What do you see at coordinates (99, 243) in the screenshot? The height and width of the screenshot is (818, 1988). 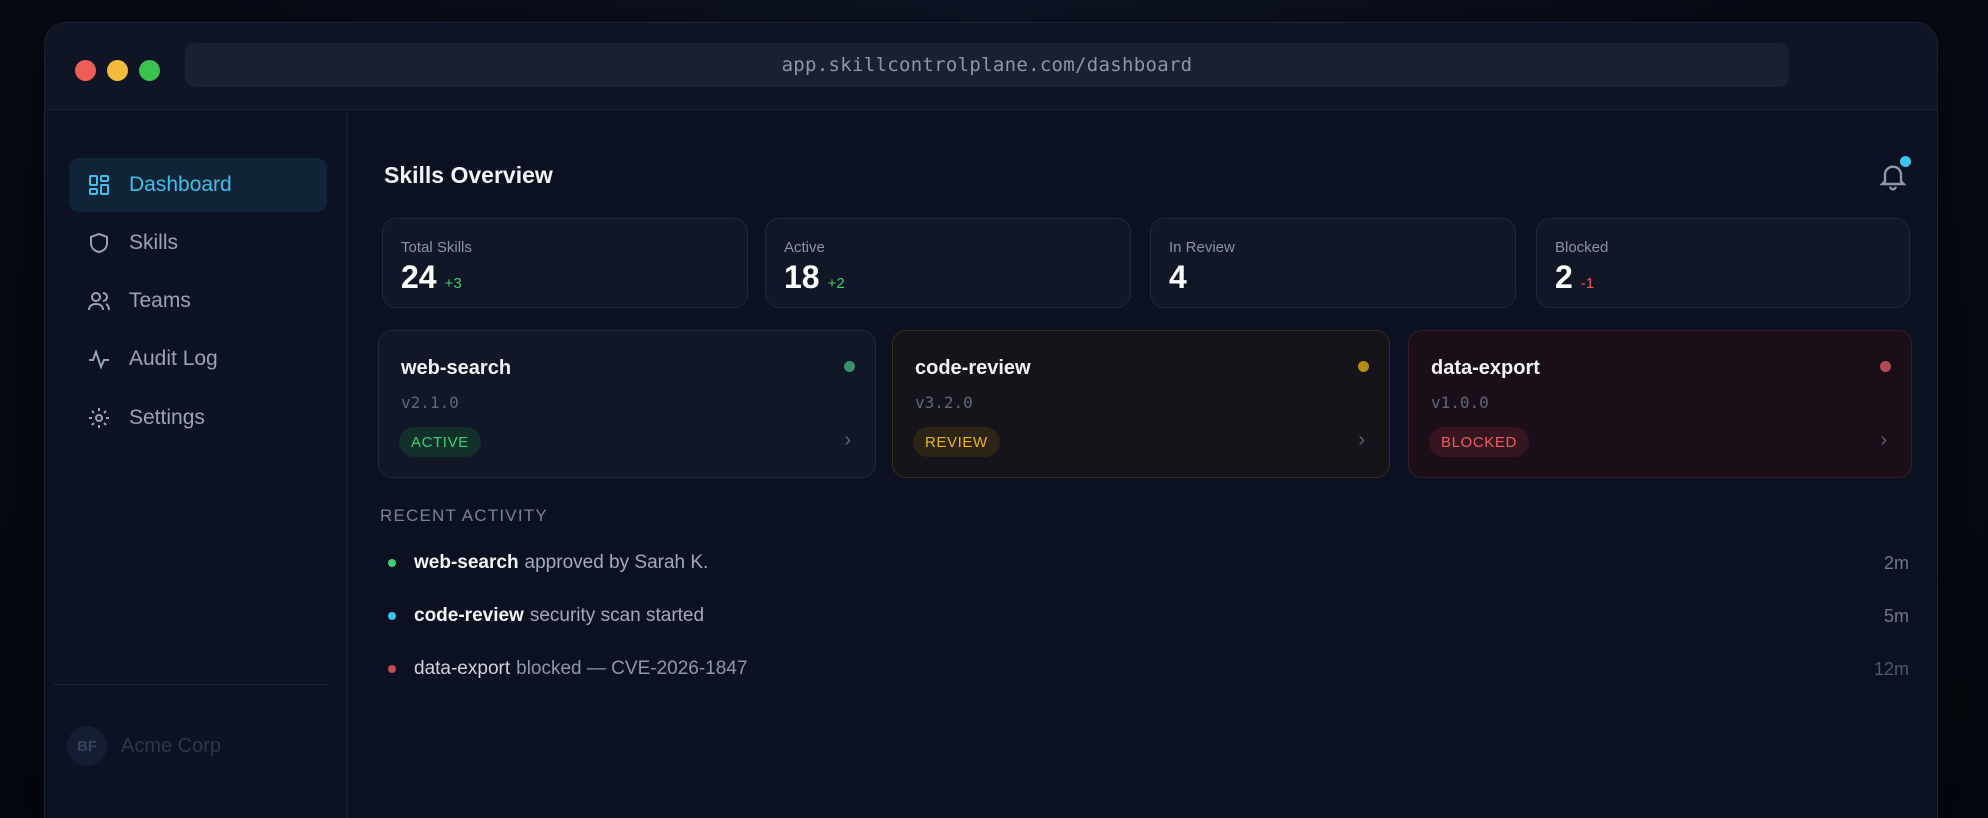 I see `shield-icon` at bounding box center [99, 243].